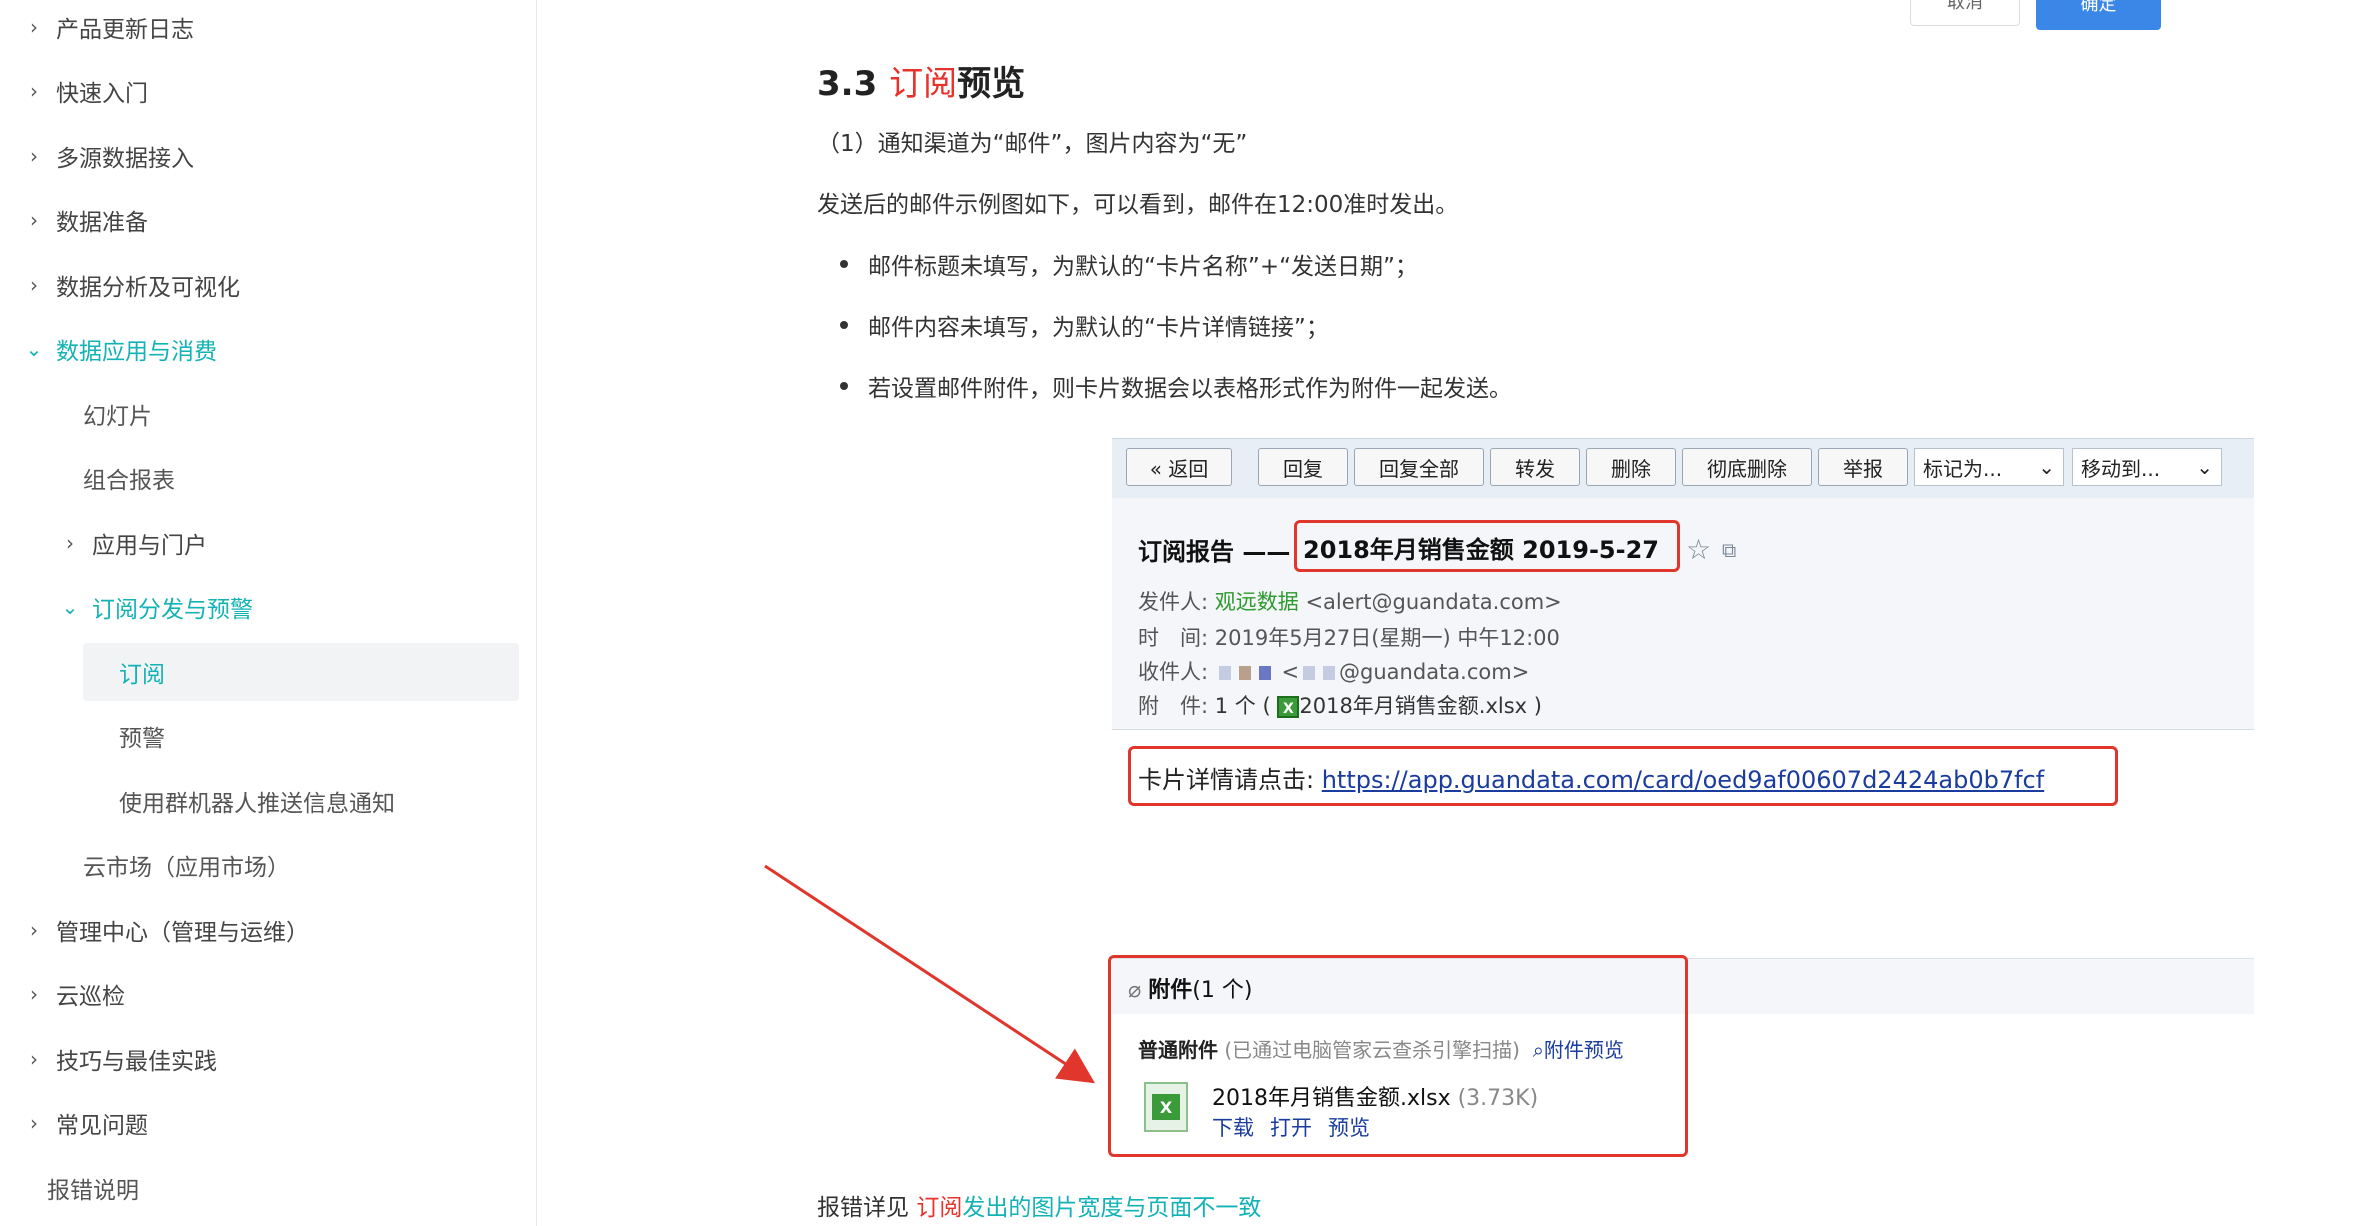  I want to click on footer-link: 发出的图片宽度与页面不一致, so click(1111, 1208).